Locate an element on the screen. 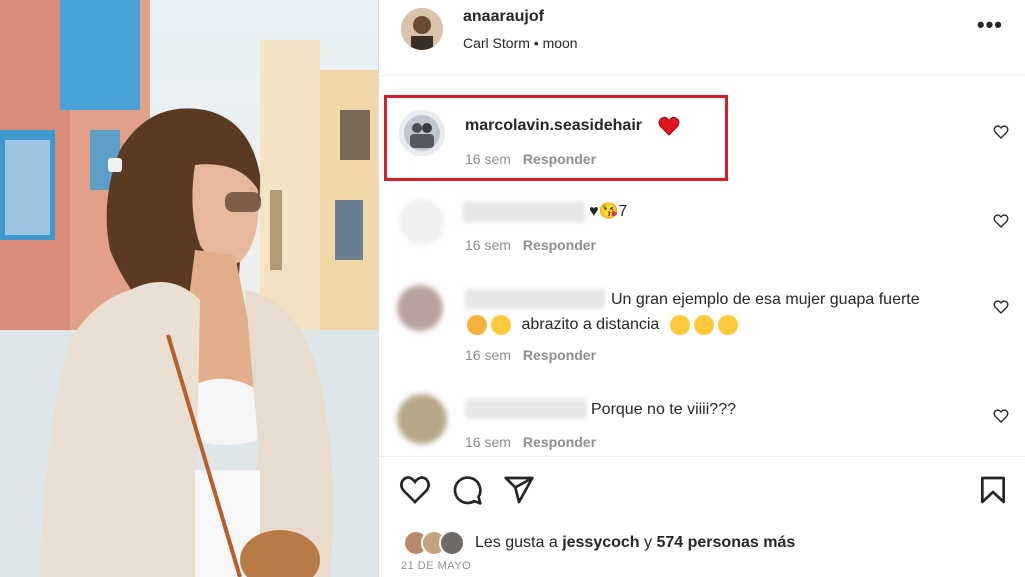  heart-eyes-emoji is located at coordinates (501, 324).